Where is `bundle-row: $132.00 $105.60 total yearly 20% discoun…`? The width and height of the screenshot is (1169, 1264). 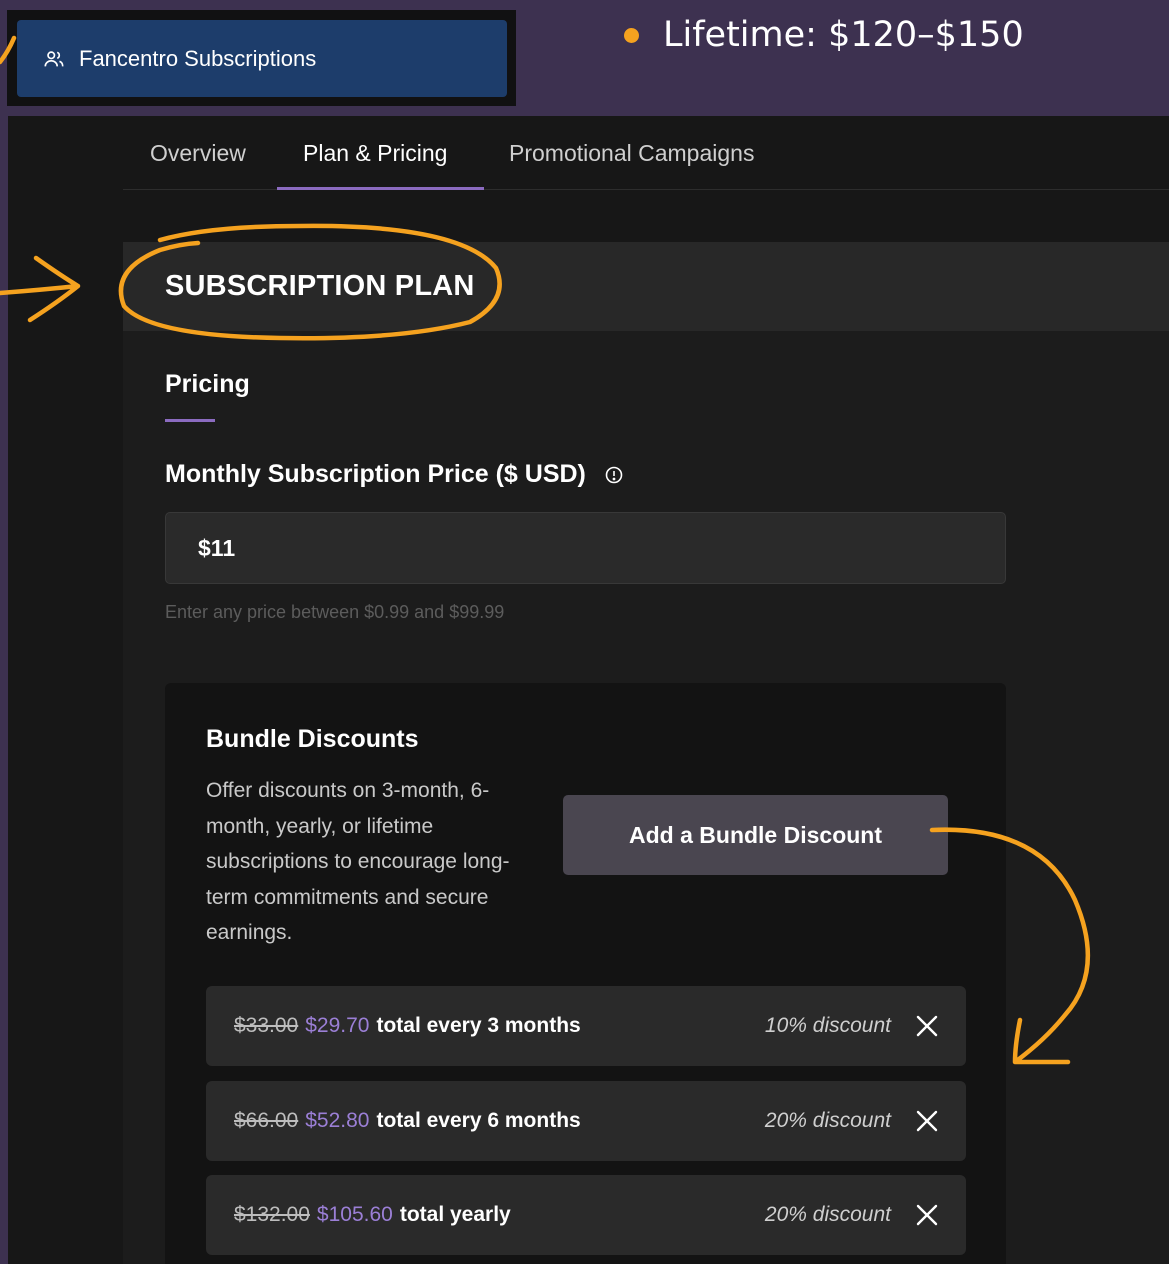 bundle-row: $132.00 $105.60 total yearly 20% discoun… is located at coordinates (586, 1215).